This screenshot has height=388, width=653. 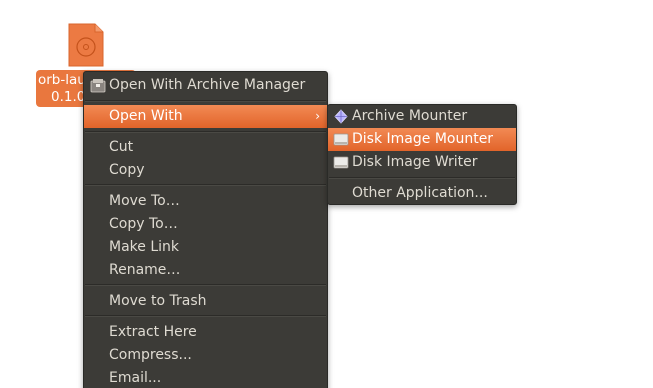 I want to click on submenu-item-archive-mounter: Archive Mounter, so click(x=422, y=116).